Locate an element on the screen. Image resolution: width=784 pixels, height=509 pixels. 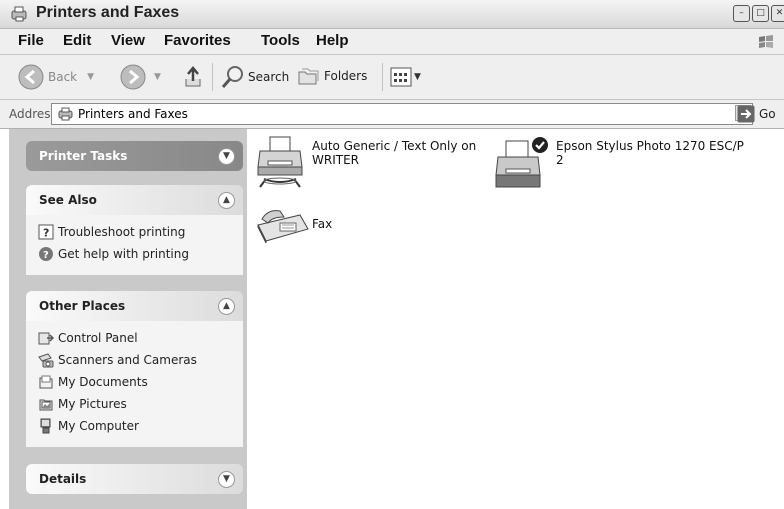
go-arrow-icon is located at coordinates (746, 114).